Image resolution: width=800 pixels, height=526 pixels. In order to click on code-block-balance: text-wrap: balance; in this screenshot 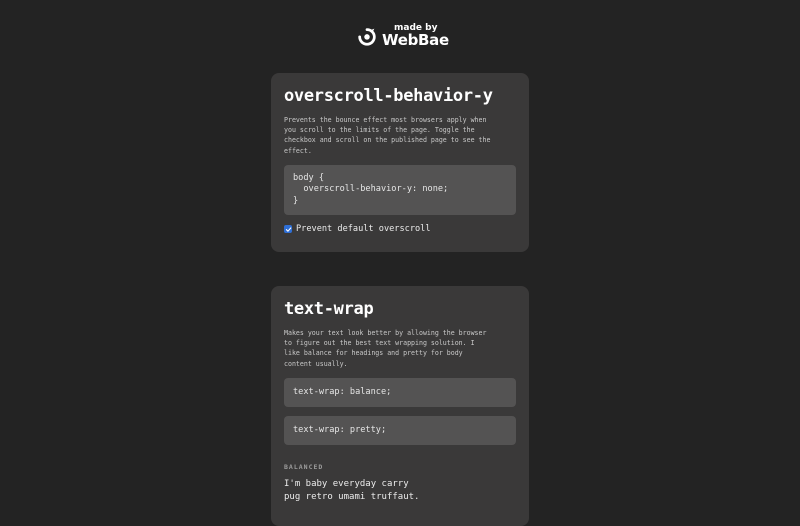, I will do `click(400, 392)`.